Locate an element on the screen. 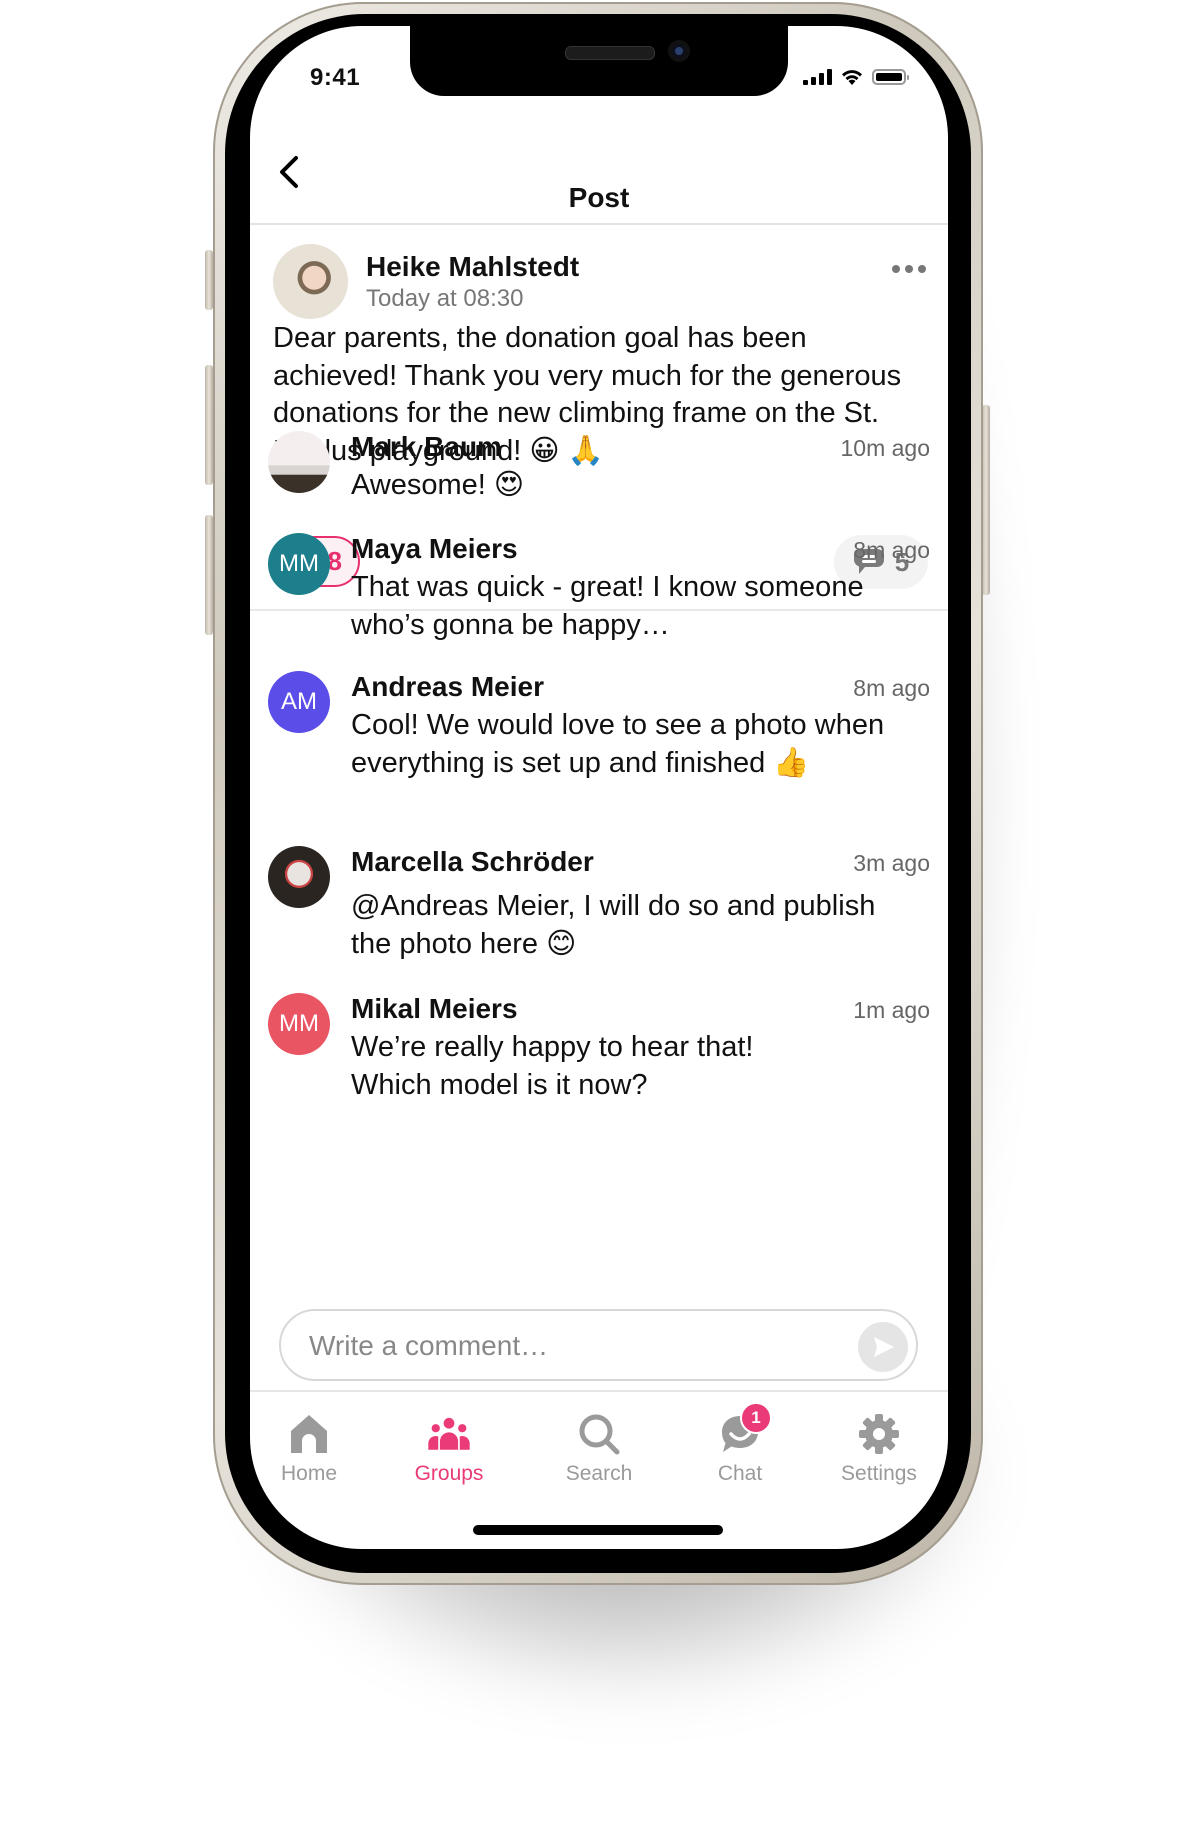 This screenshot has width=1200, height=1847. power-button is located at coordinates (986, 500).